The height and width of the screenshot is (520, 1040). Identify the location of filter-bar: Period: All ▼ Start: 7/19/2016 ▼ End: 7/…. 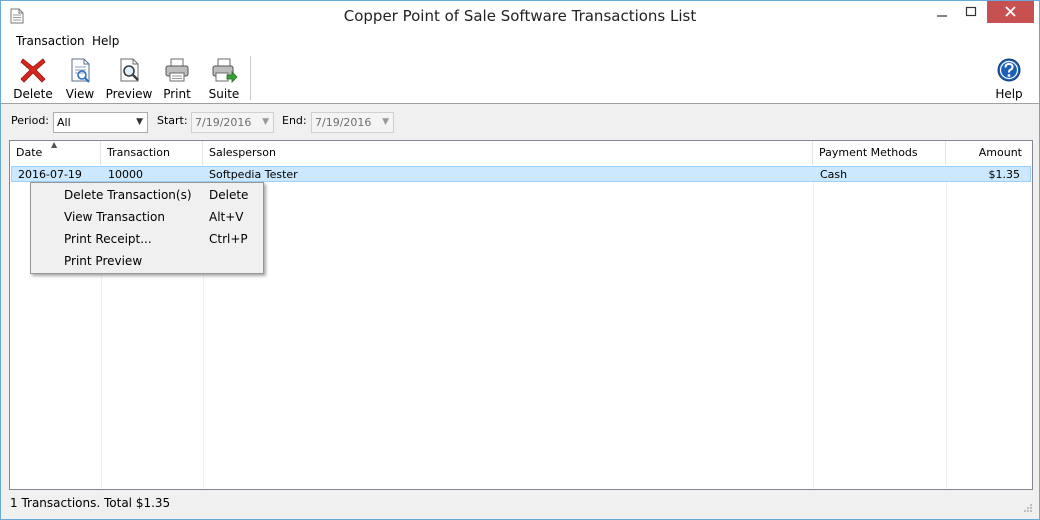
(520, 121).